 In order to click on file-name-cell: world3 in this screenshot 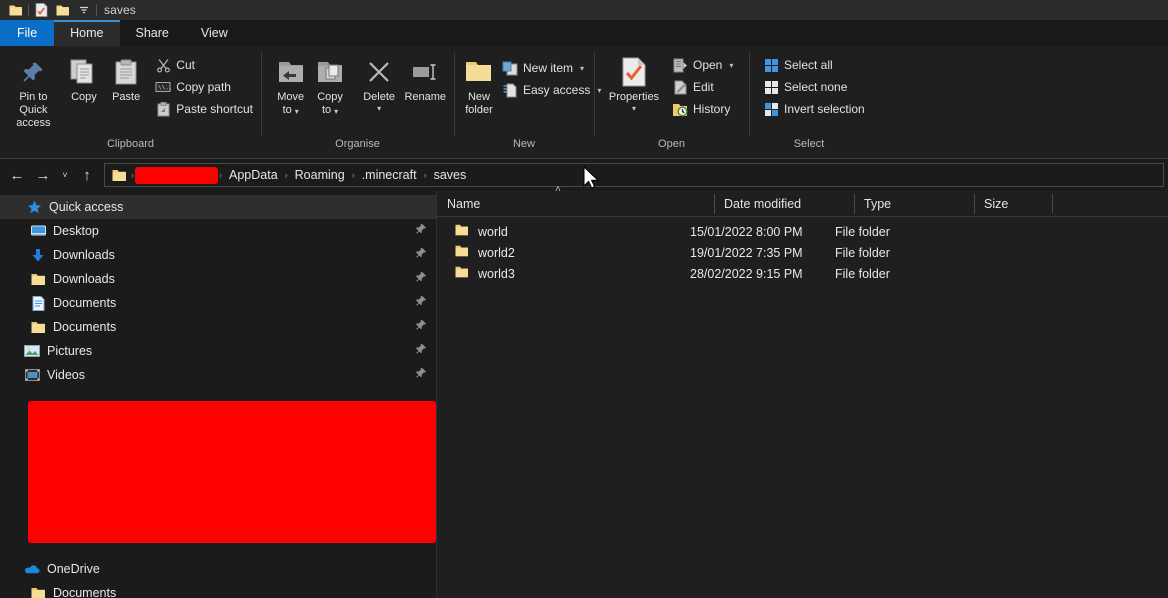, I will do `click(563, 273)`.